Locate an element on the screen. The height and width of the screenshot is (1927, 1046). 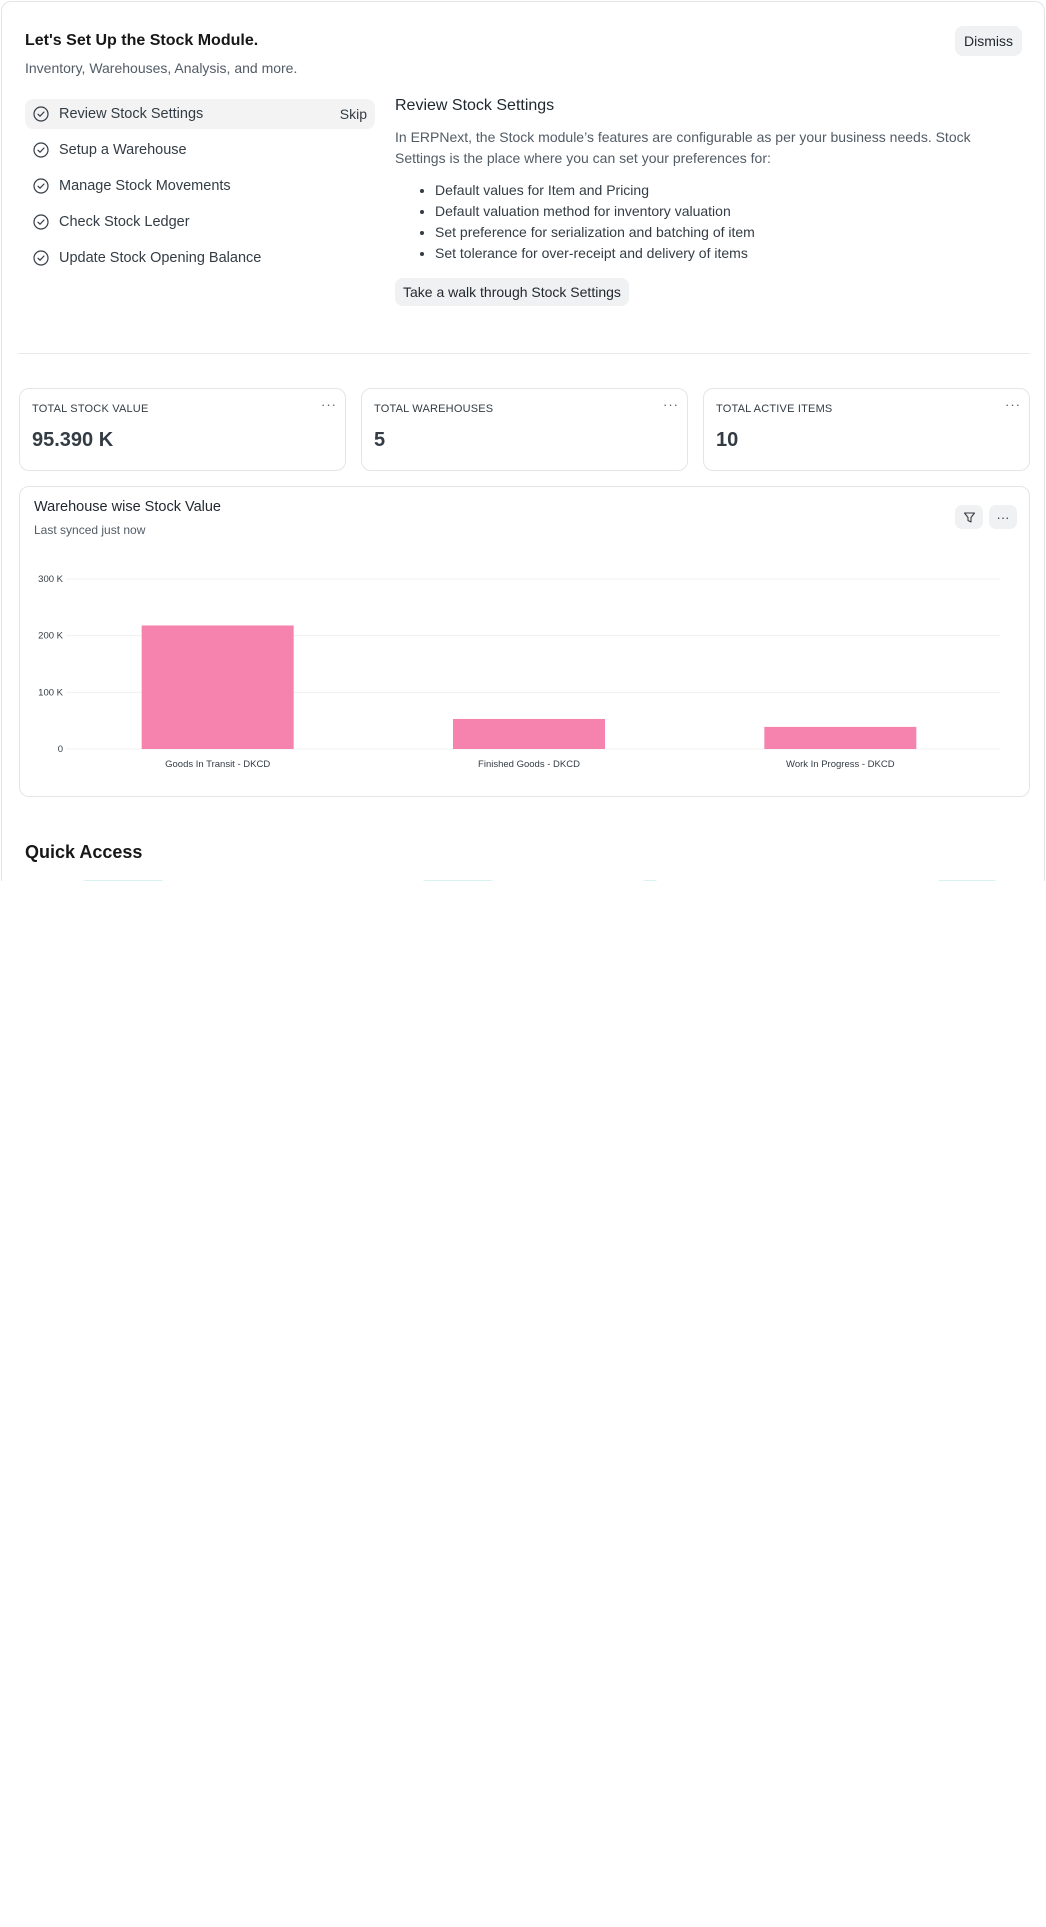
step-check-stock-ledger: Check Stock Ledger is located at coordinates (200, 222).